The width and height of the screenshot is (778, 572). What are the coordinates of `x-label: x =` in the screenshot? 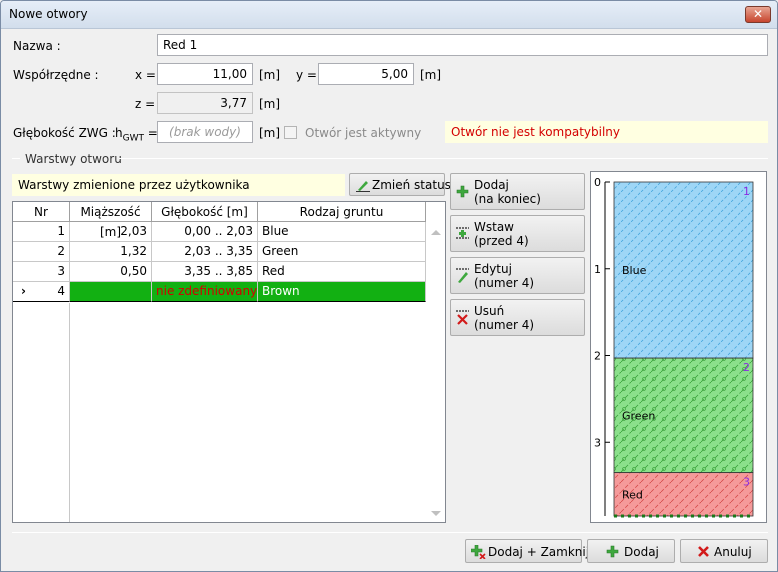 It's located at (145, 75).